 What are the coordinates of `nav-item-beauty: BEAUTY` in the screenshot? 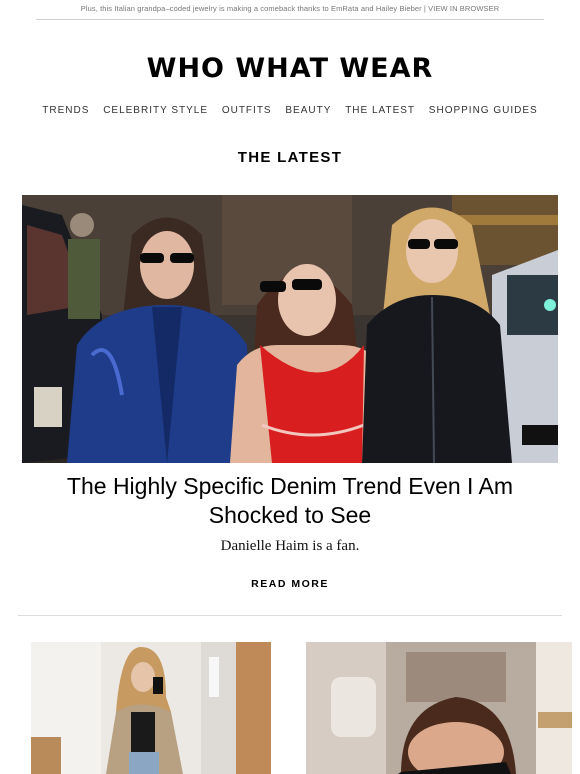 It's located at (308, 110).